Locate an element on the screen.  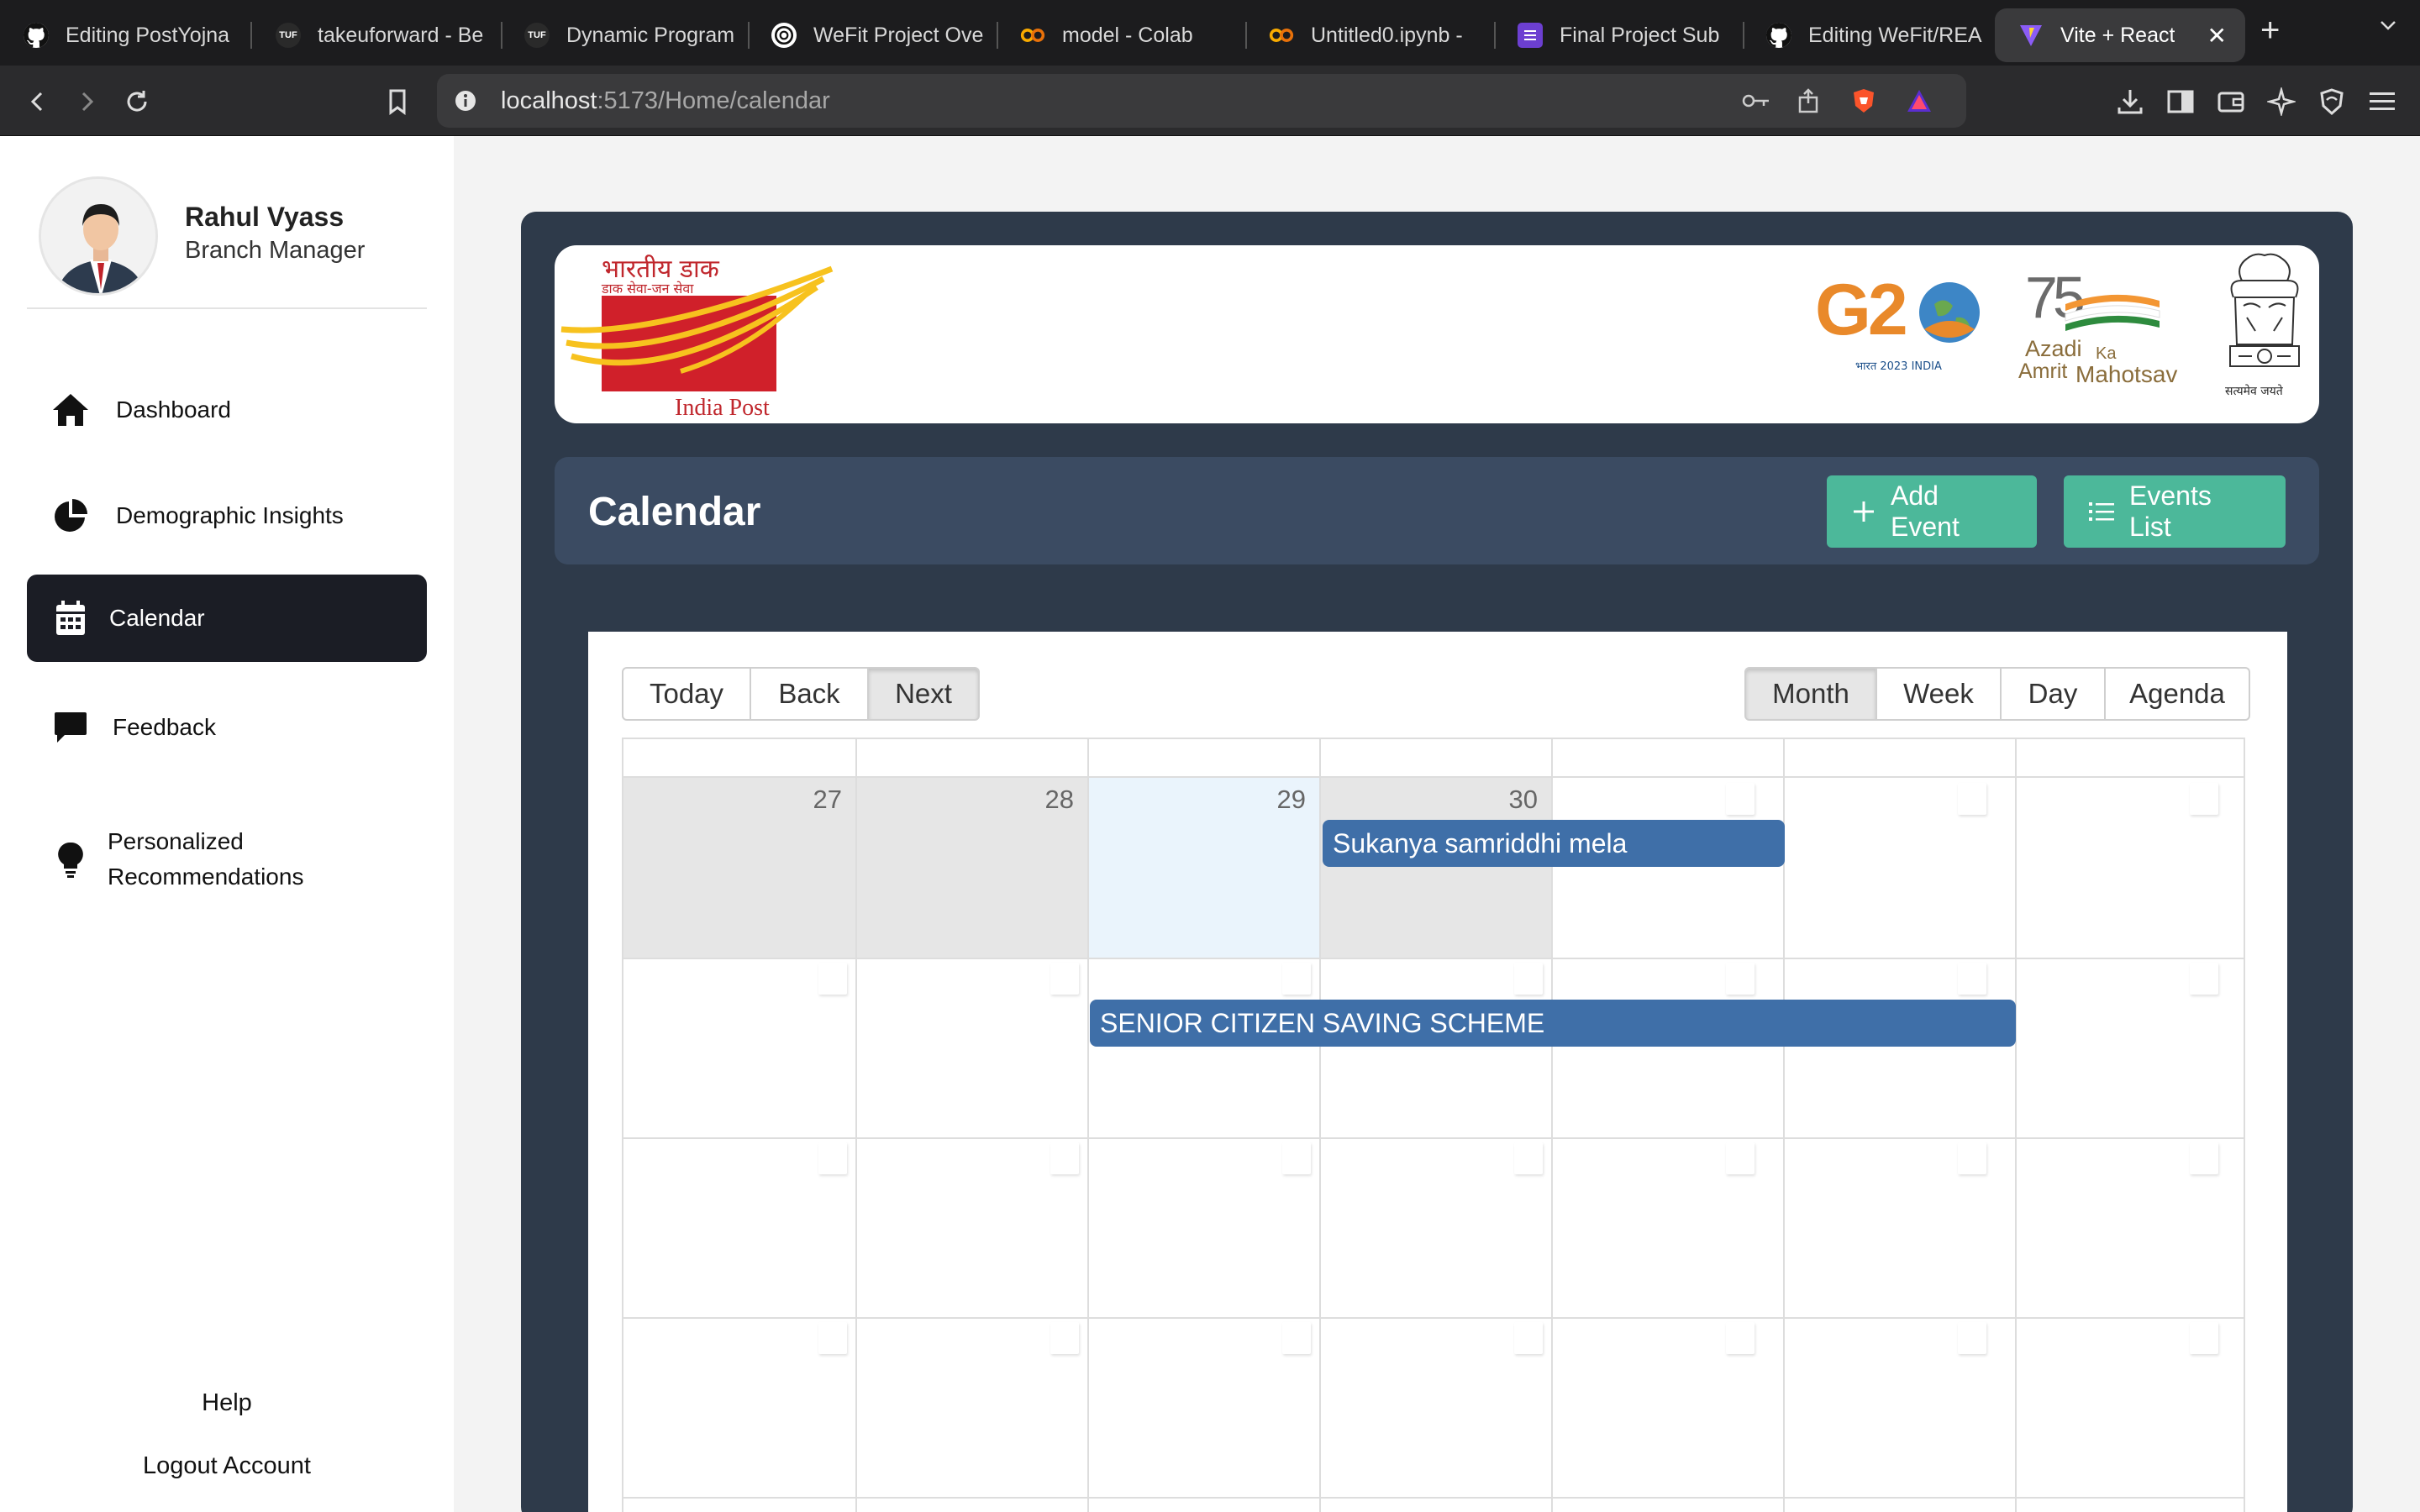
tab-editing-wefit: Editing WeFit/REA is located at coordinates (1869, 35).